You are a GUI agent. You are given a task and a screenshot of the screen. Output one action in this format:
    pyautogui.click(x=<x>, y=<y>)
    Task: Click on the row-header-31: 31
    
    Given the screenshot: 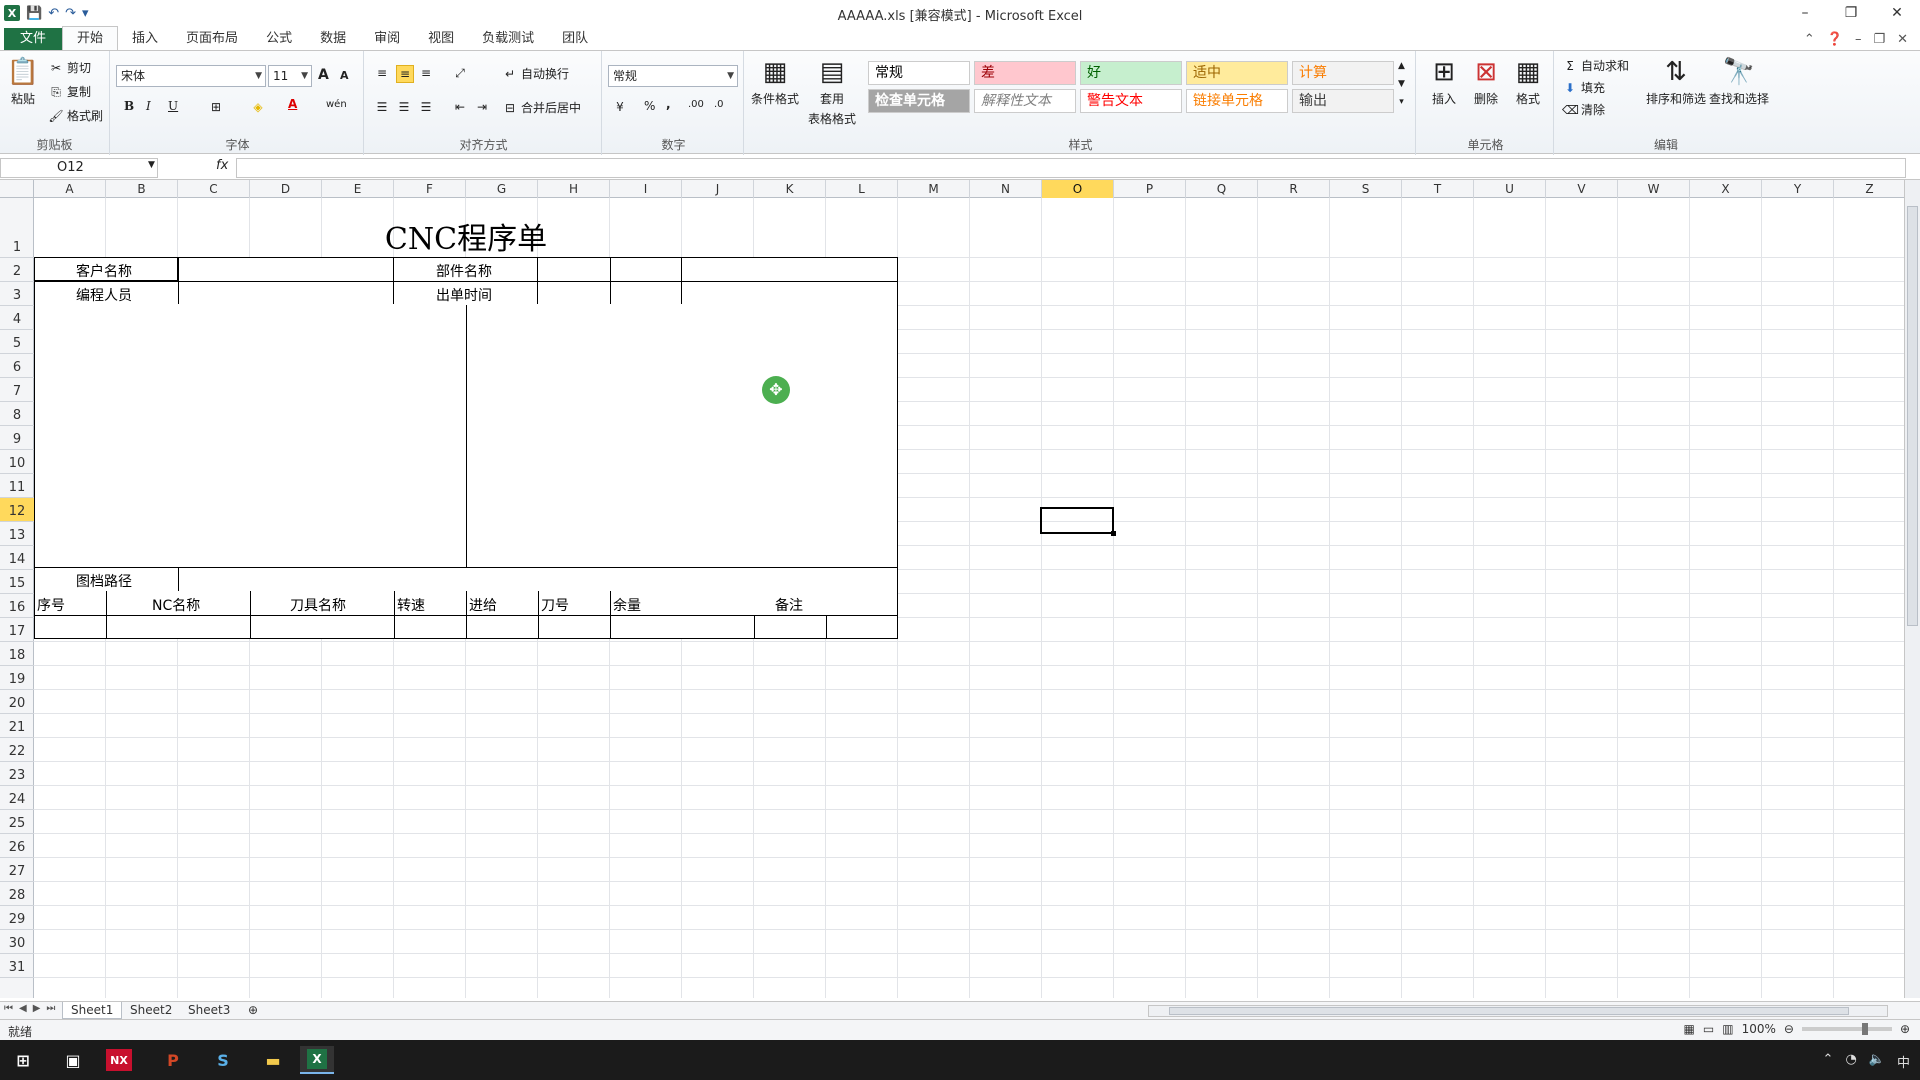 What is the action you would take?
    pyautogui.click(x=17, y=966)
    